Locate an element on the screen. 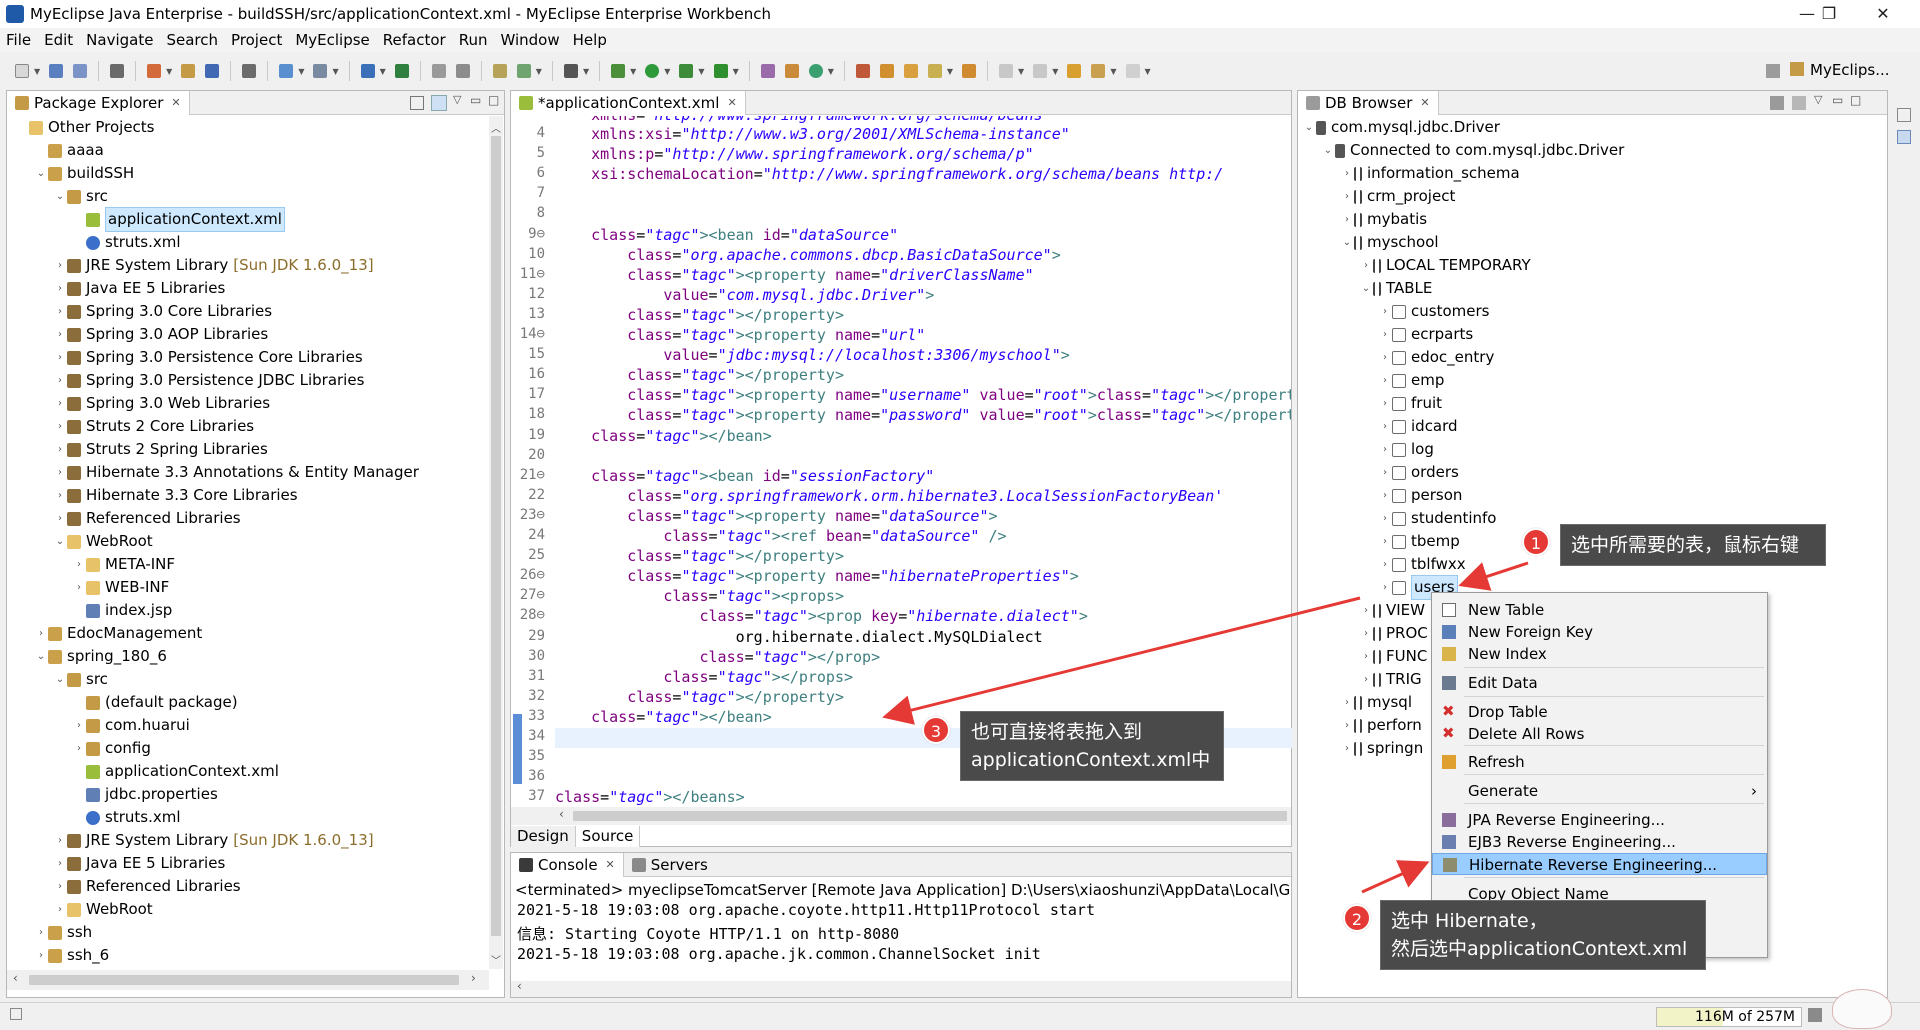  heap-text: 116M of 257M is located at coordinates (1745, 1017).